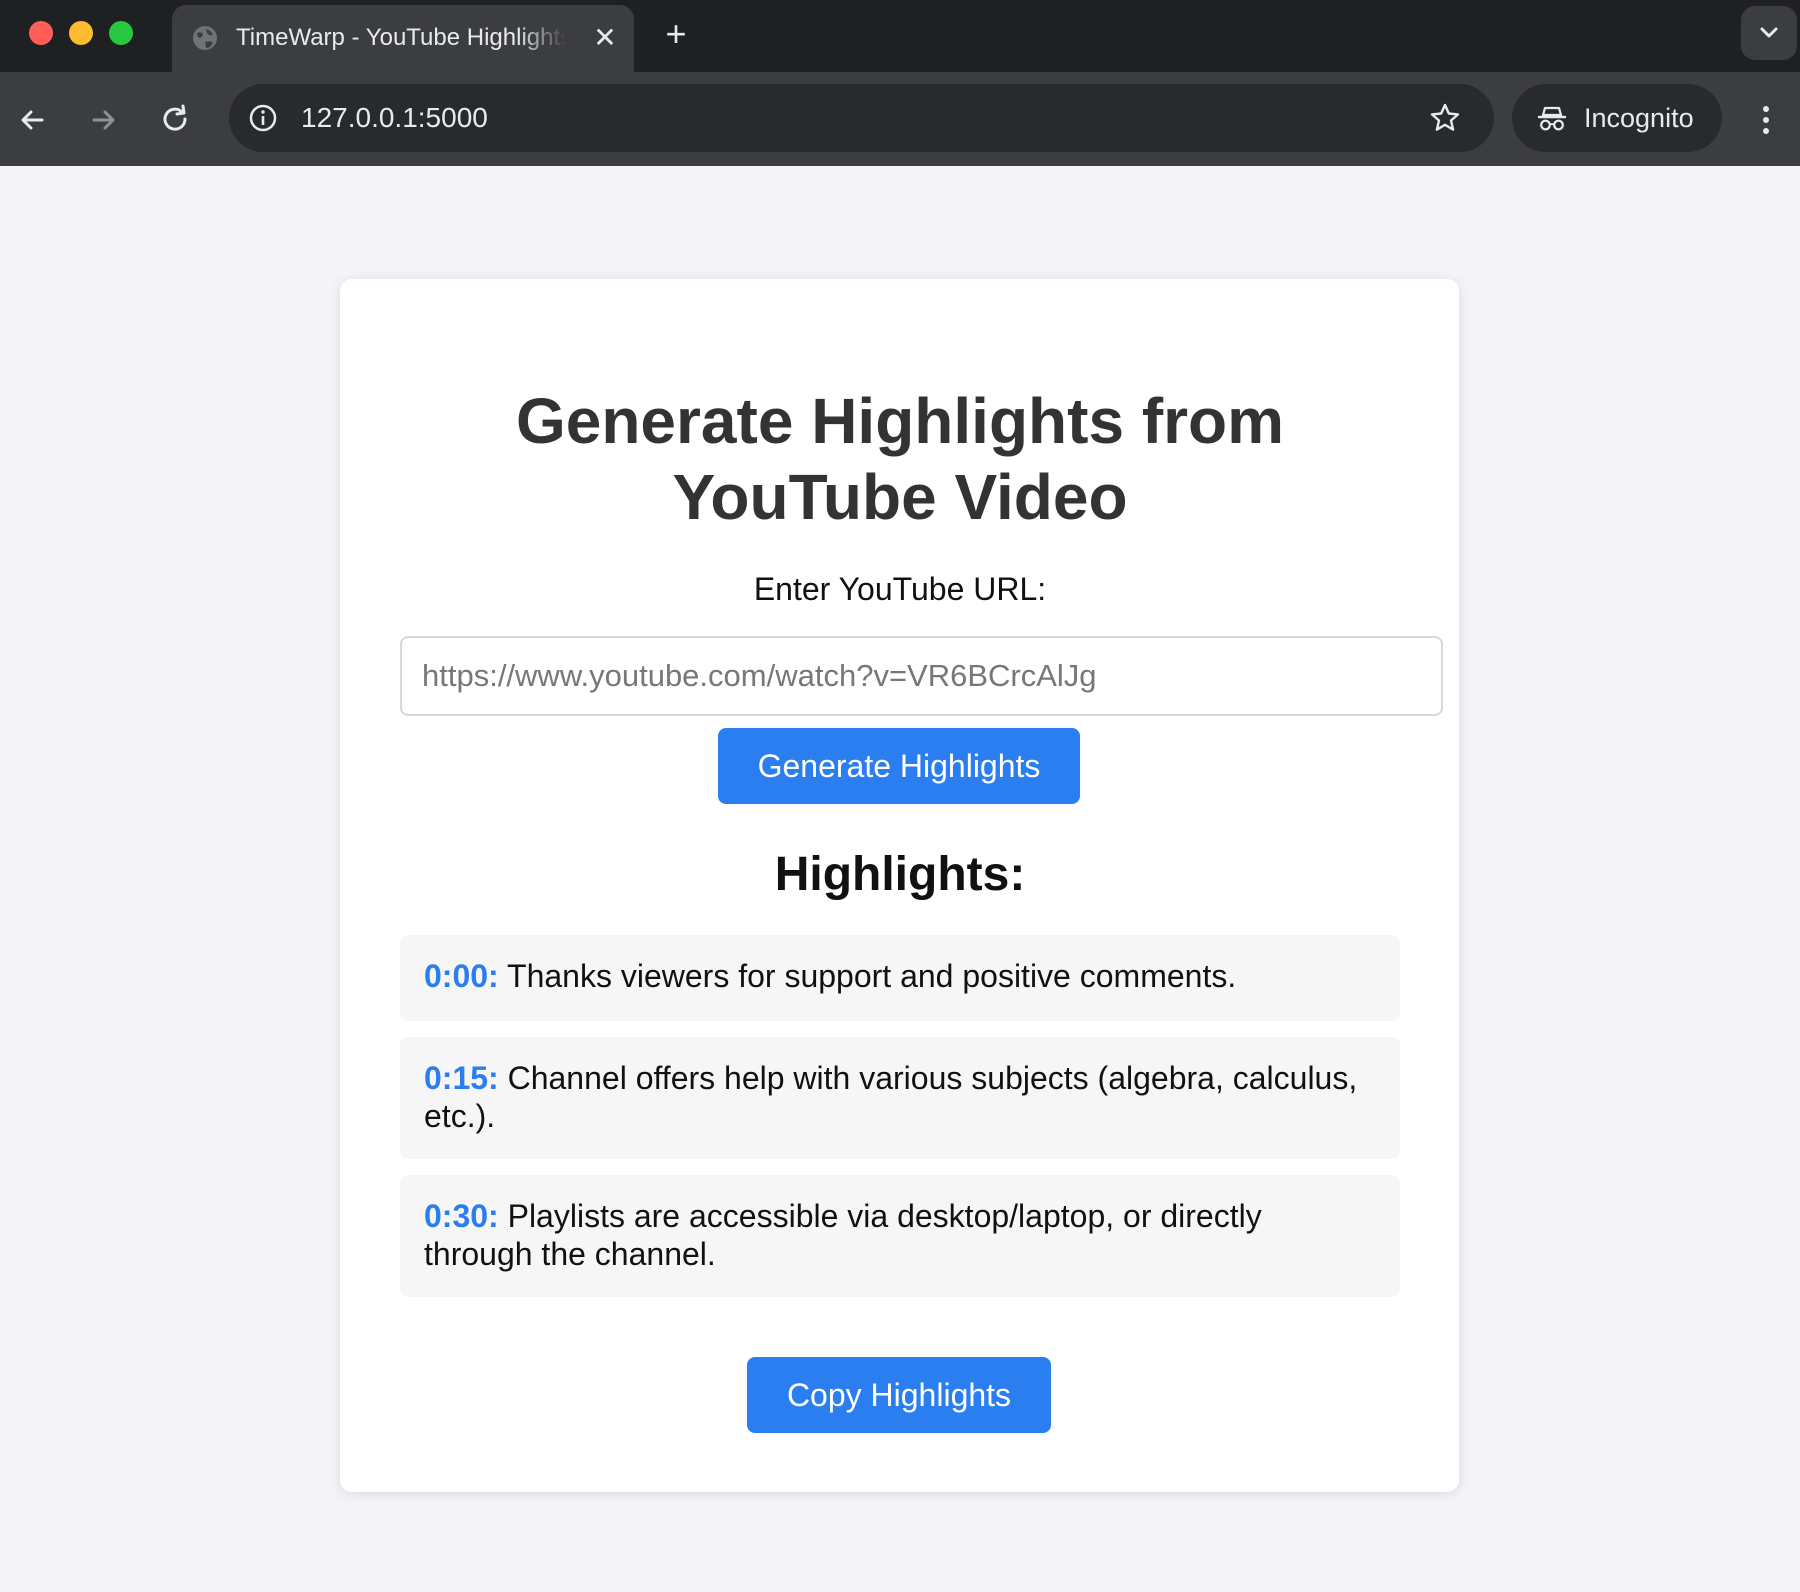  Describe the element at coordinates (461, 976) in the screenshot. I see `highlight-timestamp: 0:00:` at that location.